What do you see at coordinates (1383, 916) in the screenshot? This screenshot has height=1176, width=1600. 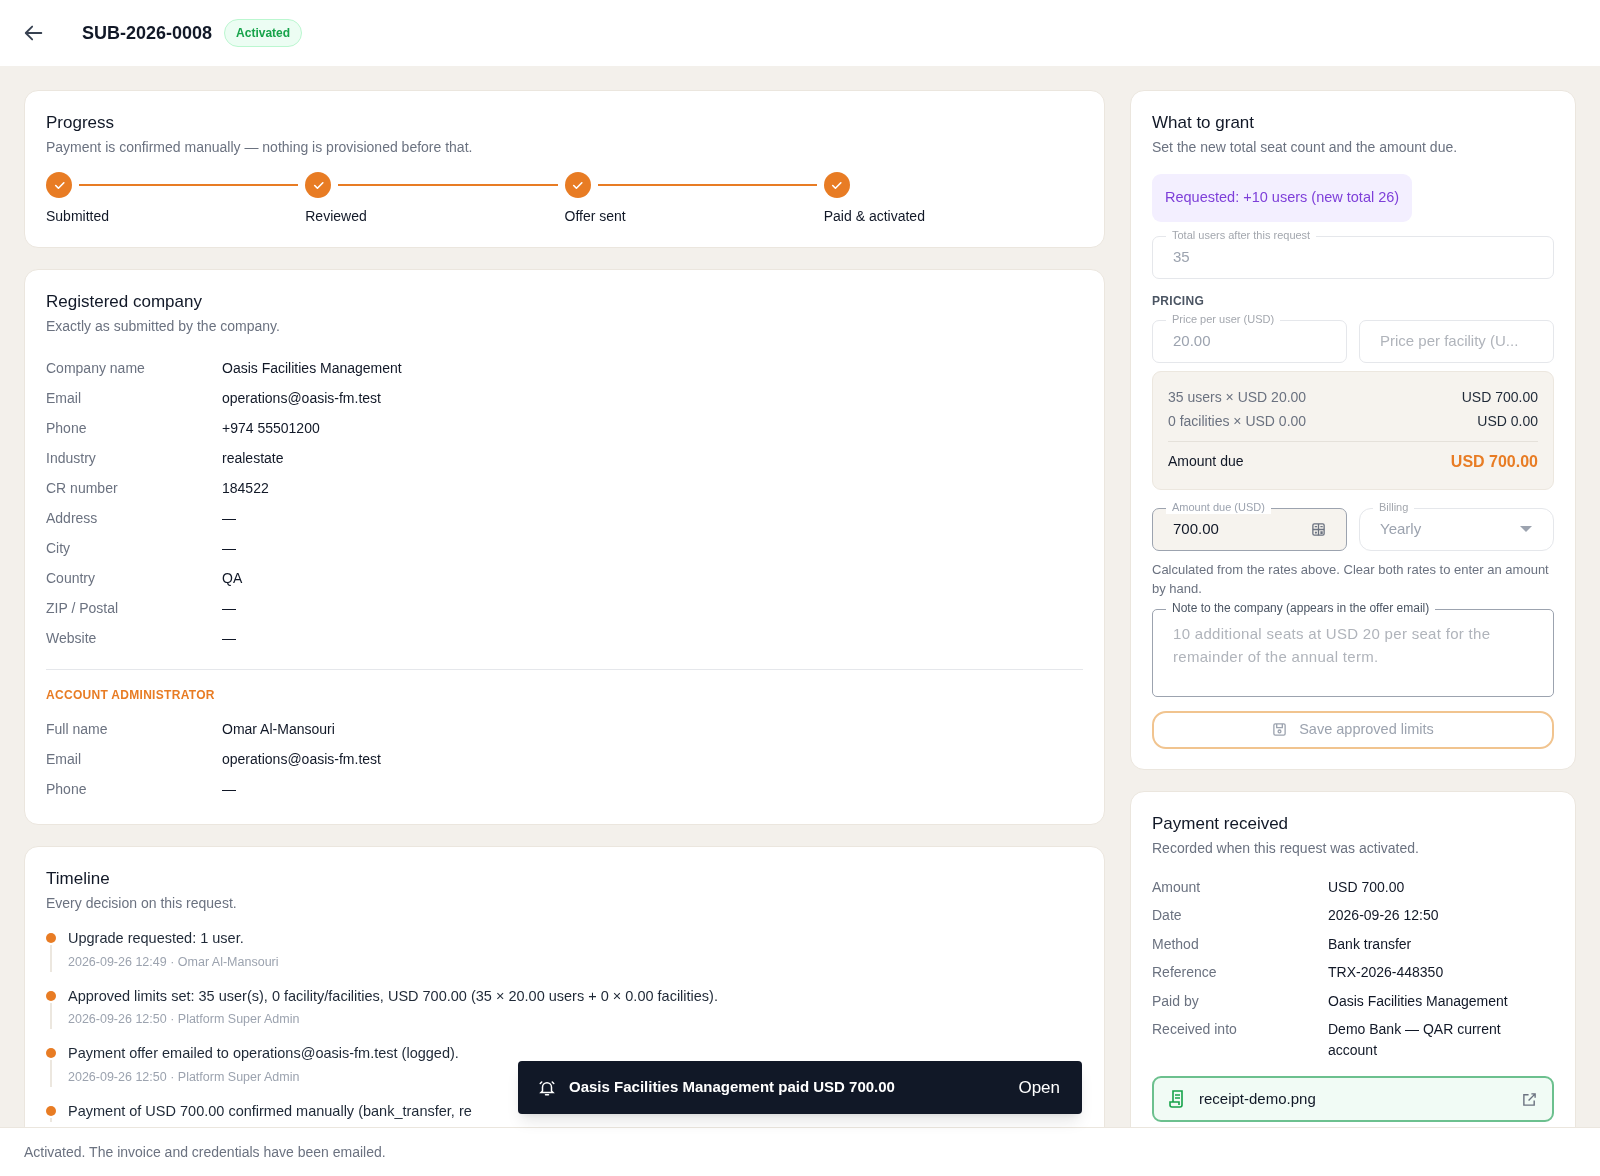 I see `field-value: 2026-09-26 12:50` at bounding box center [1383, 916].